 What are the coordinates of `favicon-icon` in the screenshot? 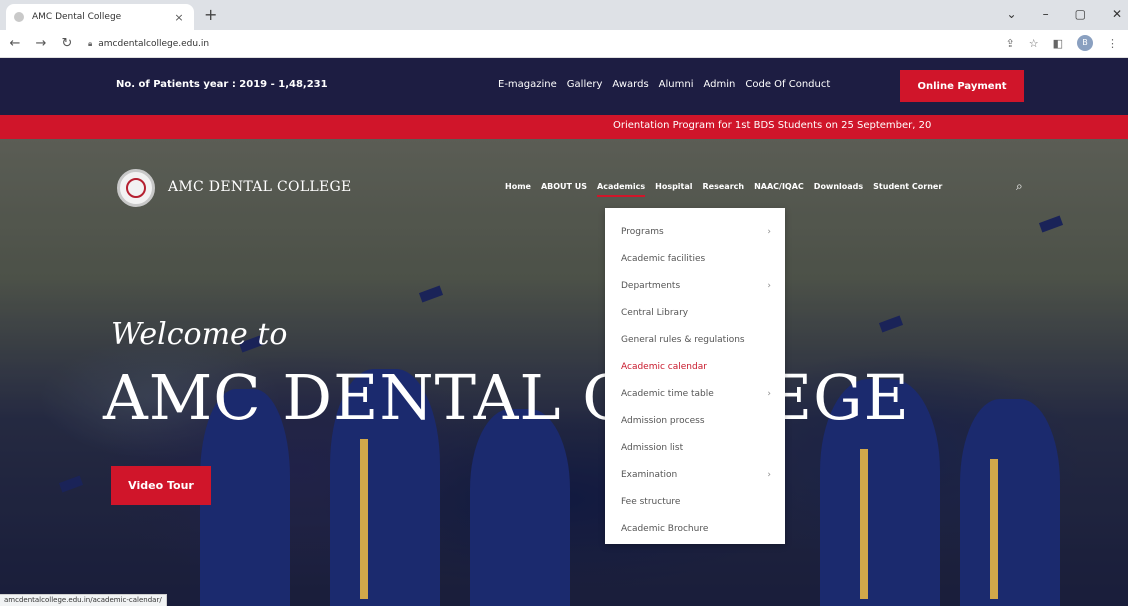 It's located at (19, 17).